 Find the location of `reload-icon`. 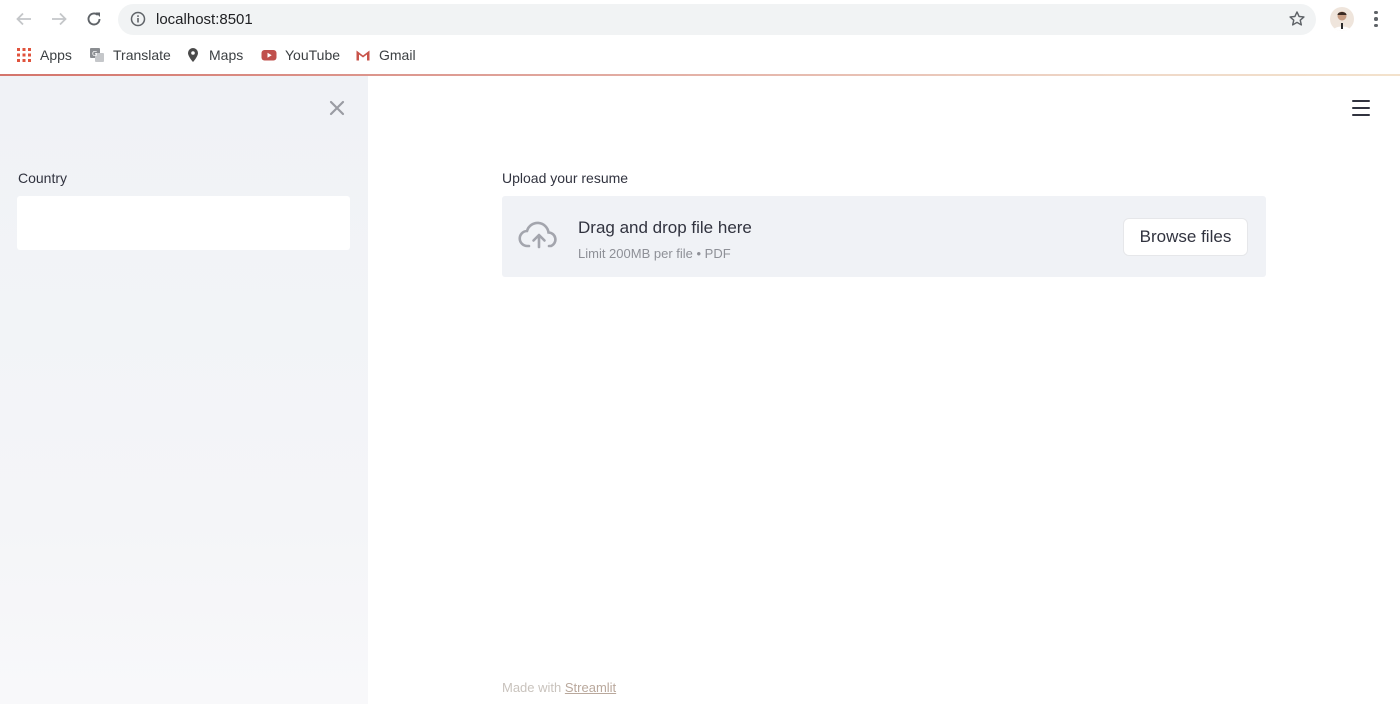

reload-icon is located at coordinates (94, 19).